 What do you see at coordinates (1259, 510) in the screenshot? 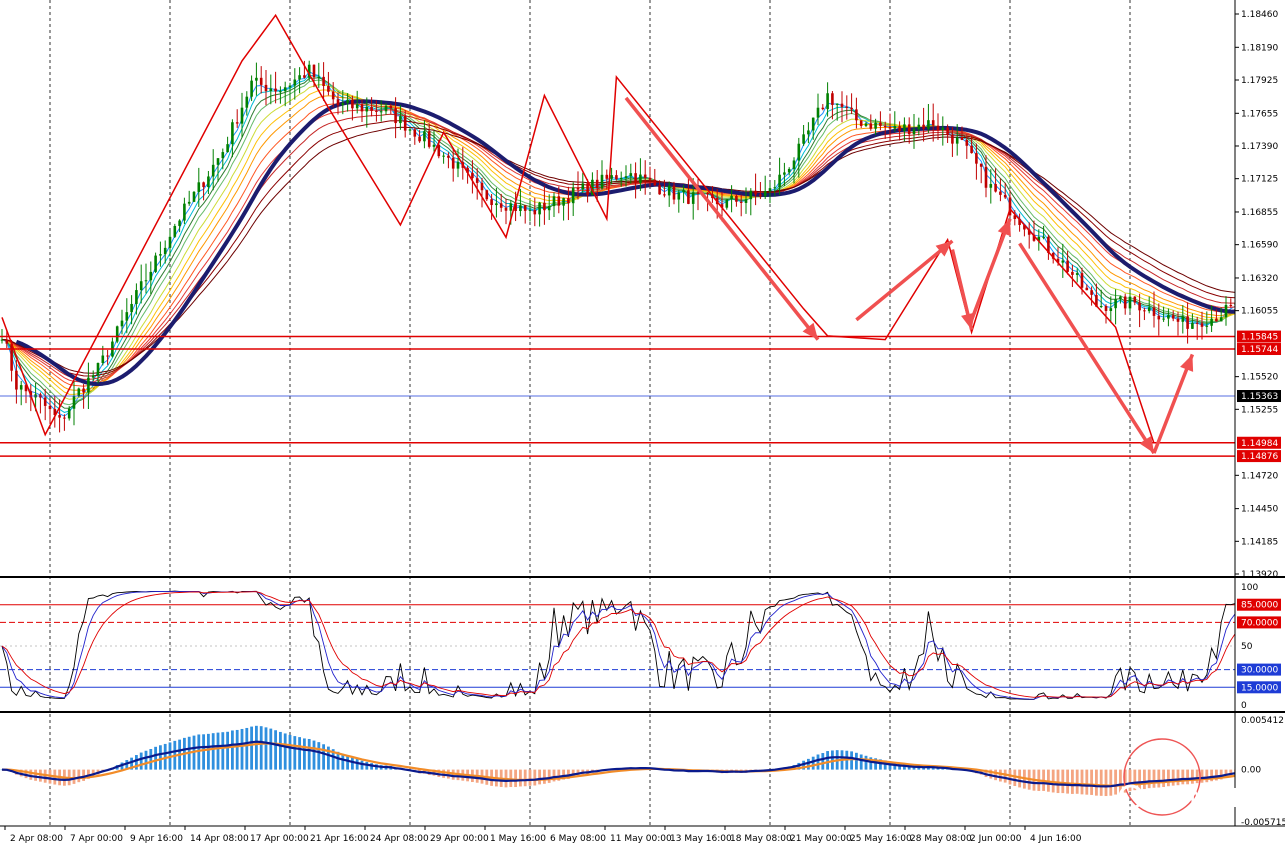
I see `price-tick-label: 1.14450` at bounding box center [1259, 510].